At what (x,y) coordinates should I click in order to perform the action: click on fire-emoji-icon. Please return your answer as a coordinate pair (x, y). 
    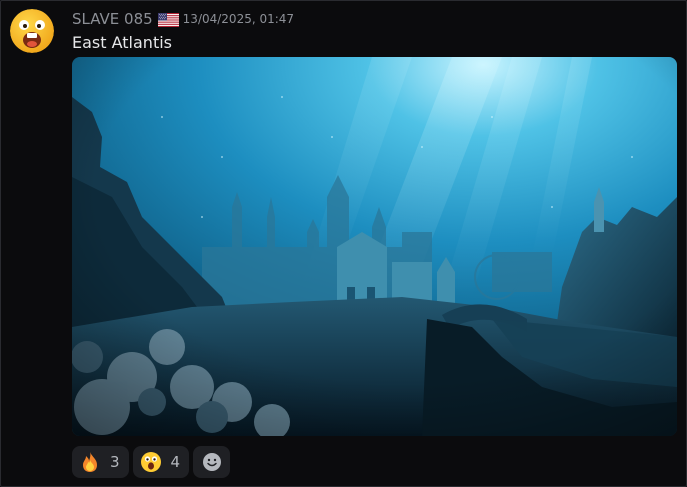
    Looking at the image, I should click on (90, 462).